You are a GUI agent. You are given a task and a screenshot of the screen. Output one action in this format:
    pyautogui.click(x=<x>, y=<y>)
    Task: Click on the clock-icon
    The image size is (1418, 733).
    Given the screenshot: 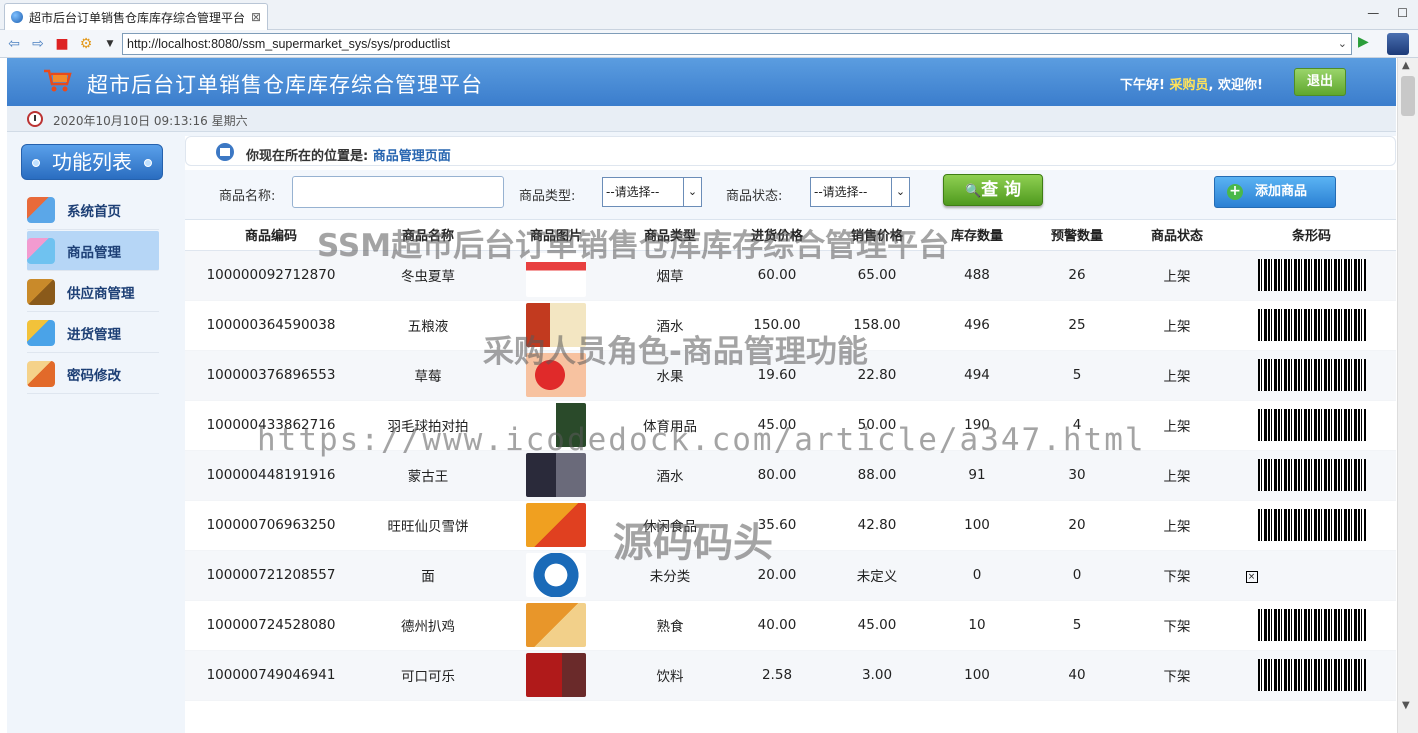 What is the action you would take?
    pyautogui.click(x=35, y=119)
    